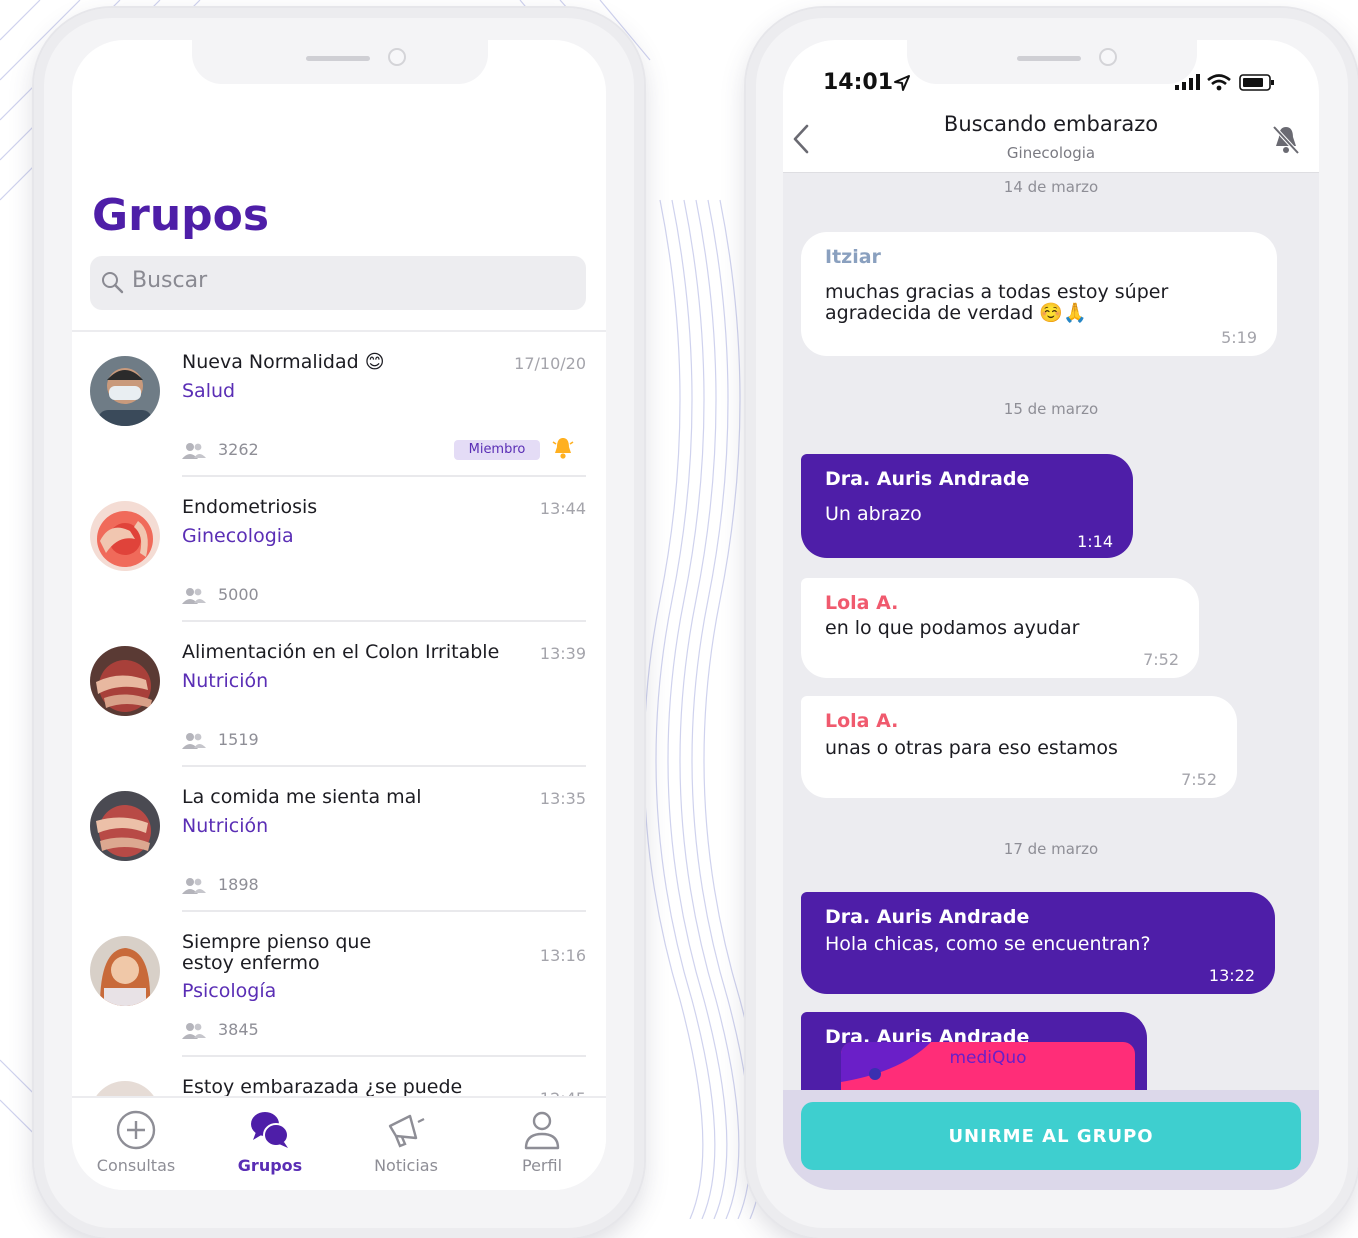 This screenshot has height=1238, width=1358. Describe the element at coordinates (1239, 337) in the screenshot. I see `message-time: 5:19` at that location.